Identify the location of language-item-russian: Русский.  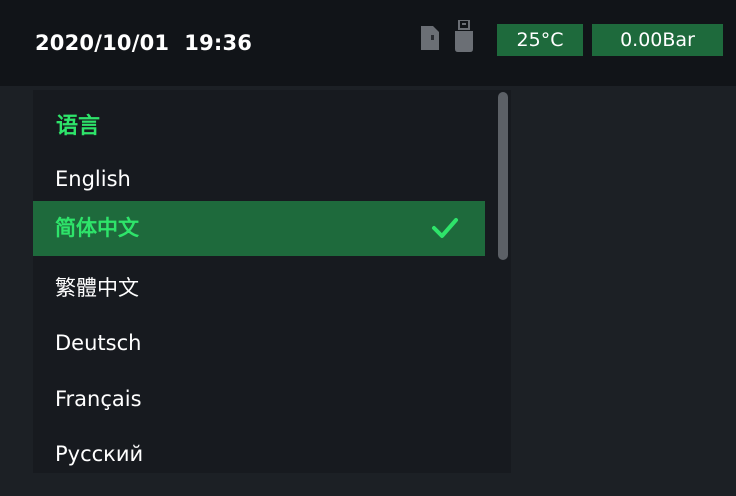
(259, 454).